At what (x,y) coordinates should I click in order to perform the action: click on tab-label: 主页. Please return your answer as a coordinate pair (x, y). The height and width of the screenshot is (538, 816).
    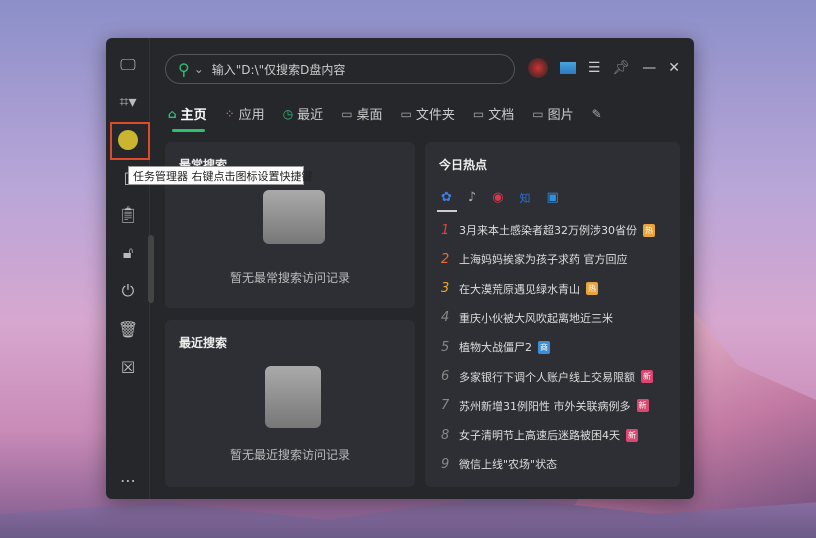
    Looking at the image, I should click on (193, 115).